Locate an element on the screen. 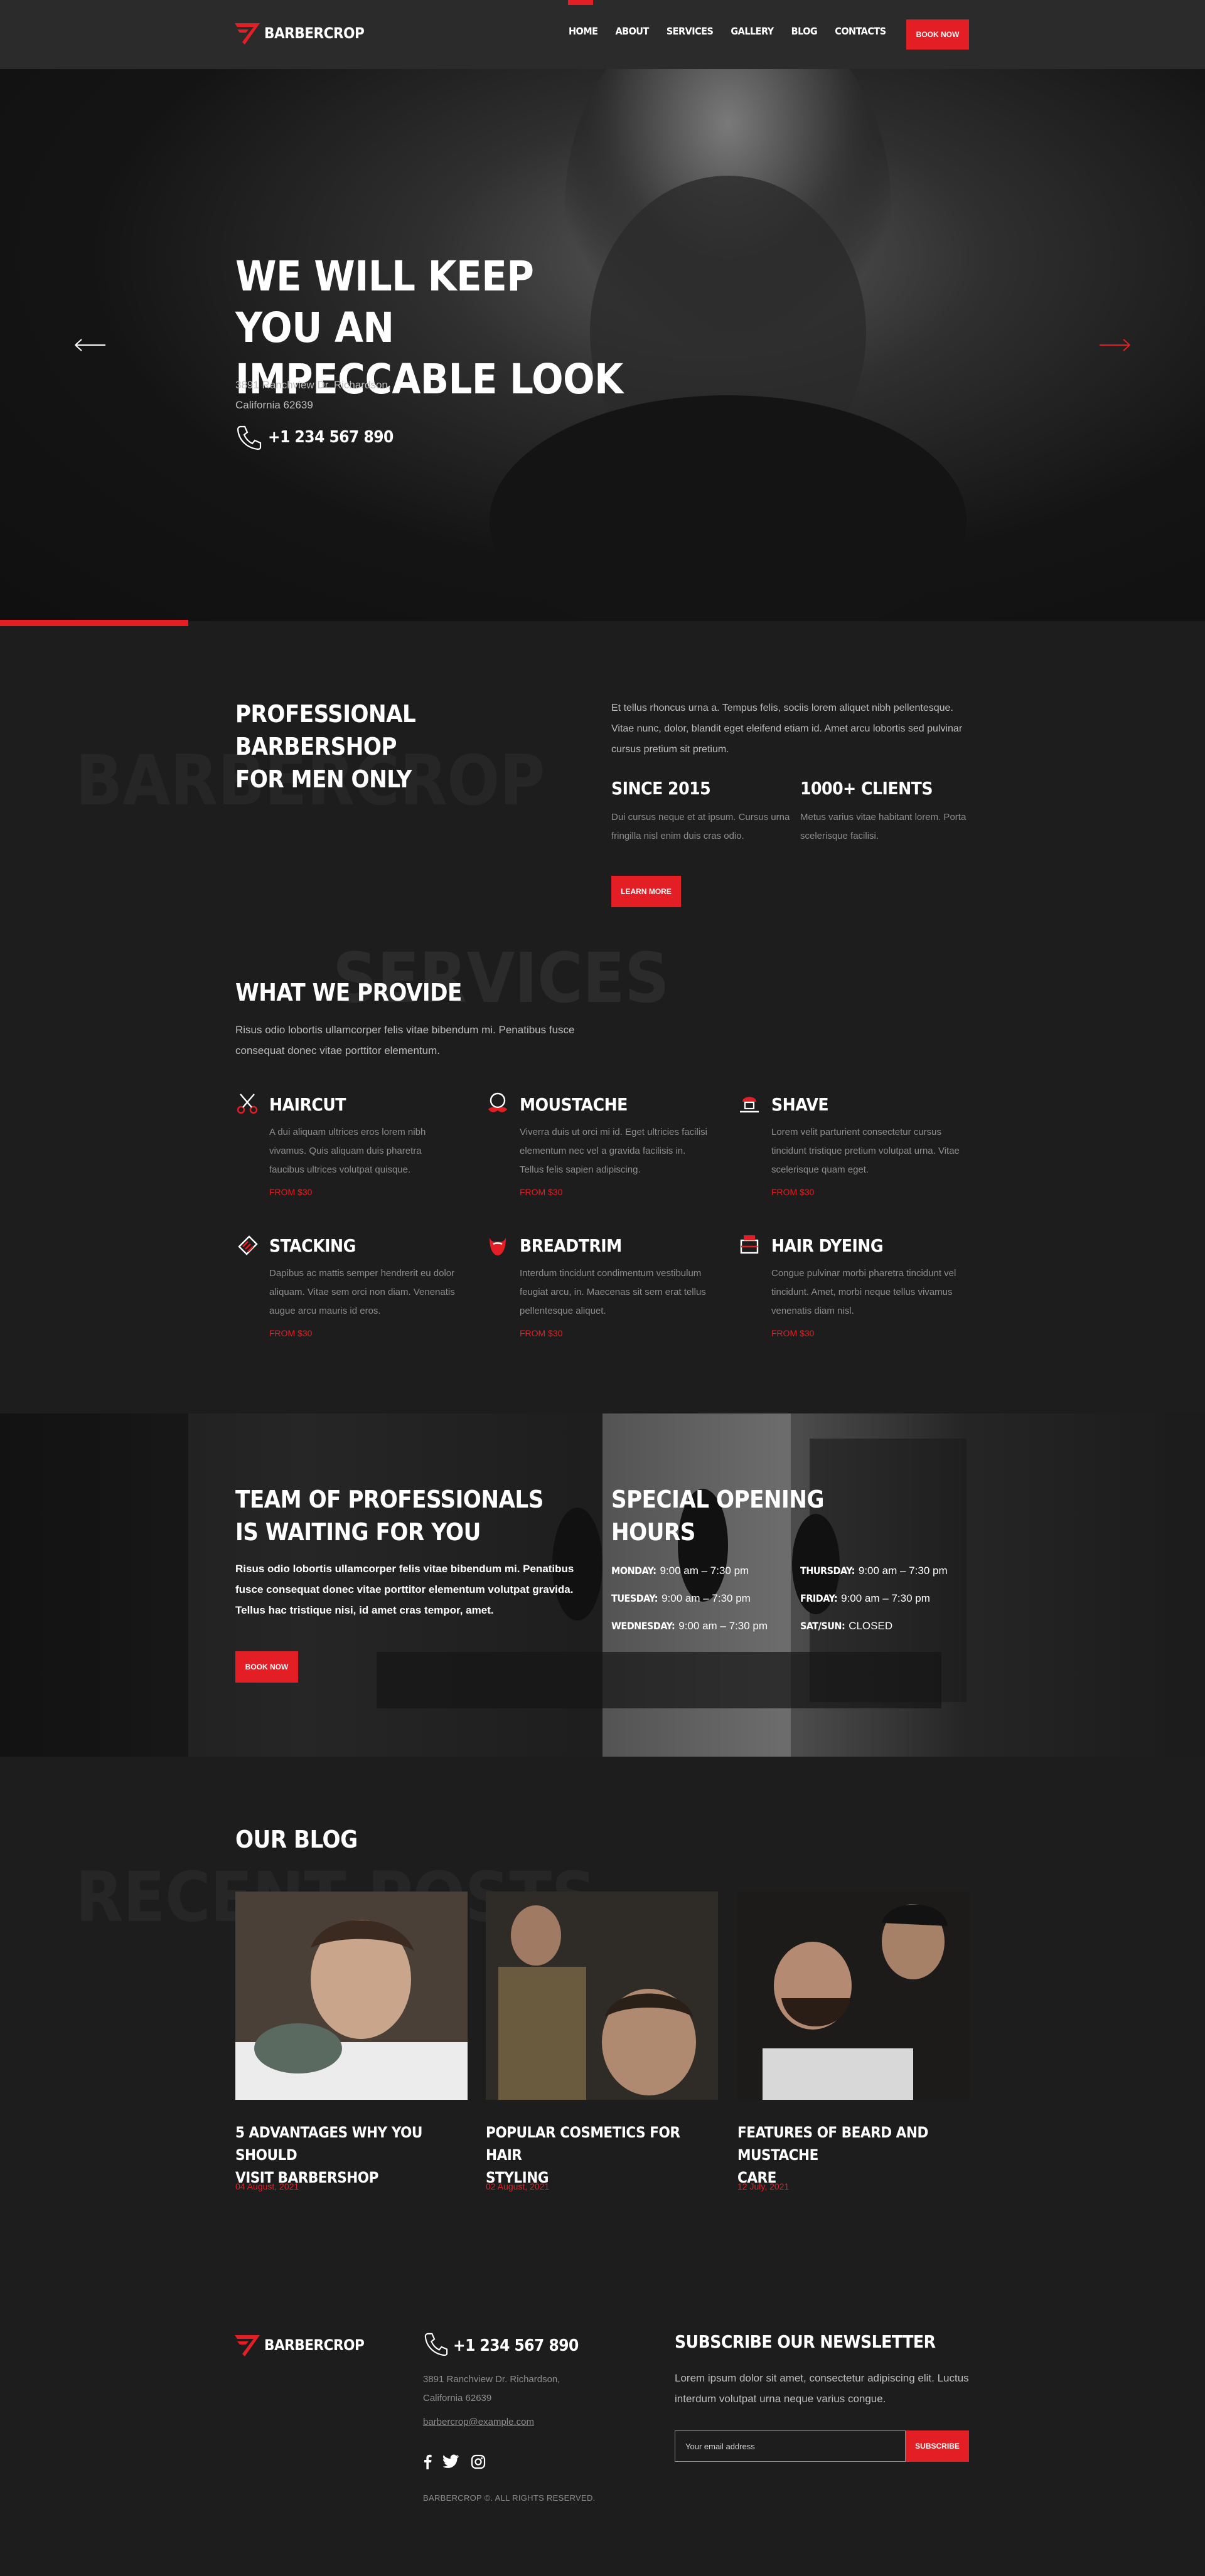  barbershop-interior-image is located at coordinates (602, 1585).